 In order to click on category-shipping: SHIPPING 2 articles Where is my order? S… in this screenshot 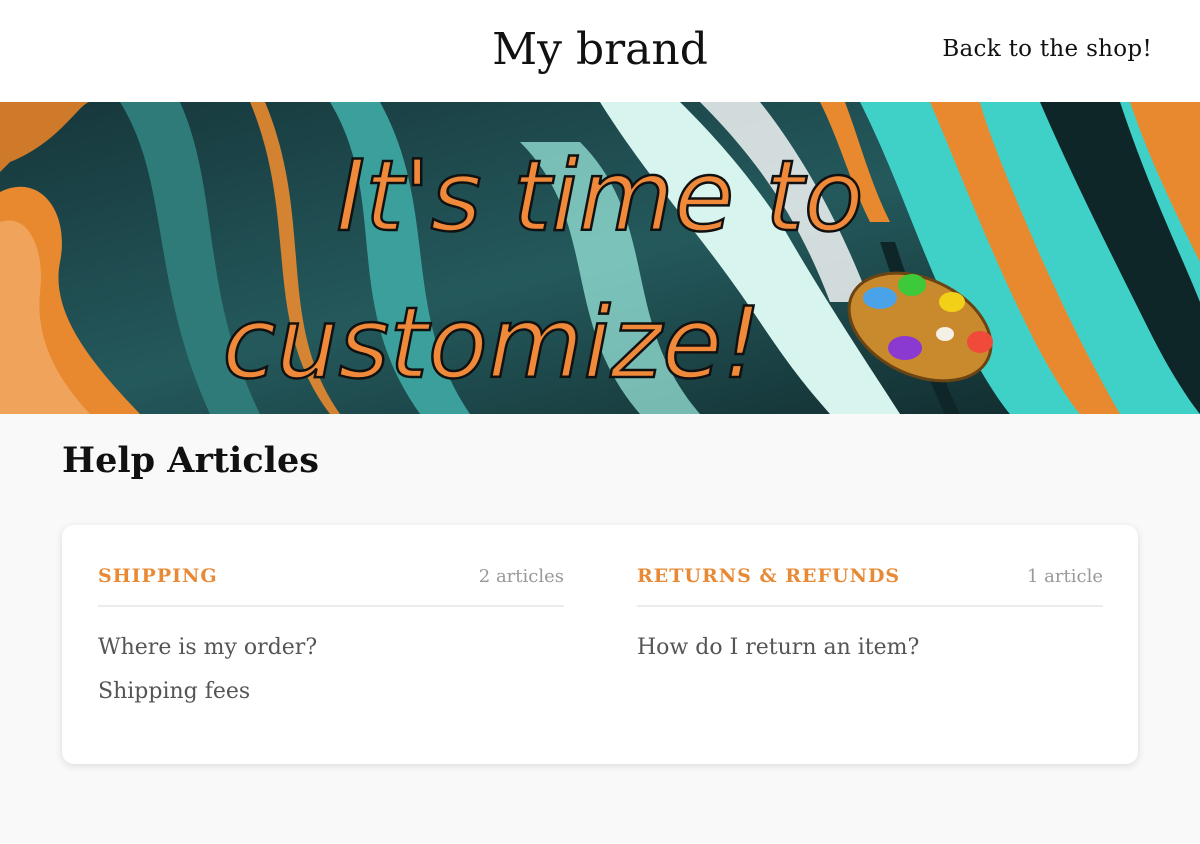, I will do `click(331, 614)`.